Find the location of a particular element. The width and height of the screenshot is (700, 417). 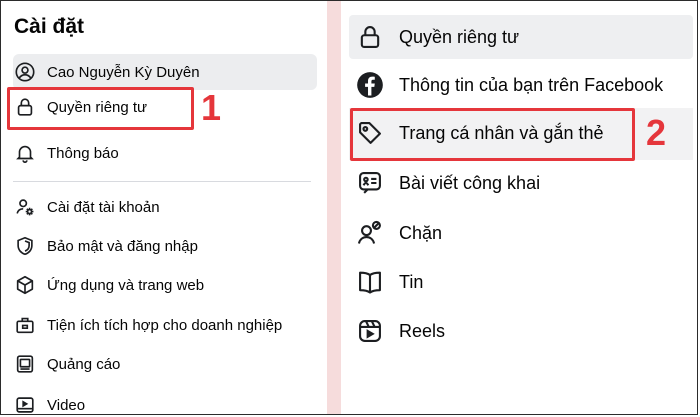

sidebar-item-ads: Quảng cáo is located at coordinates (66, 364).